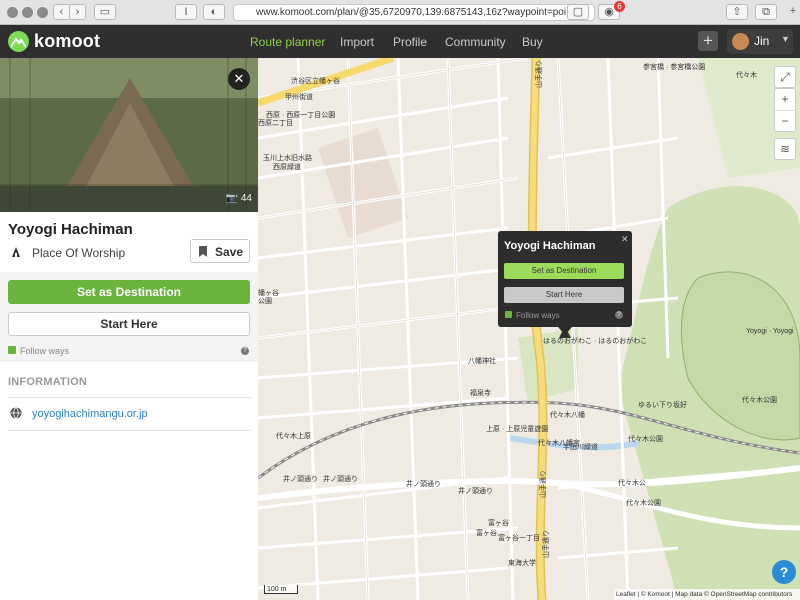  I want to click on photo-count: 📷 44, so click(239, 198).